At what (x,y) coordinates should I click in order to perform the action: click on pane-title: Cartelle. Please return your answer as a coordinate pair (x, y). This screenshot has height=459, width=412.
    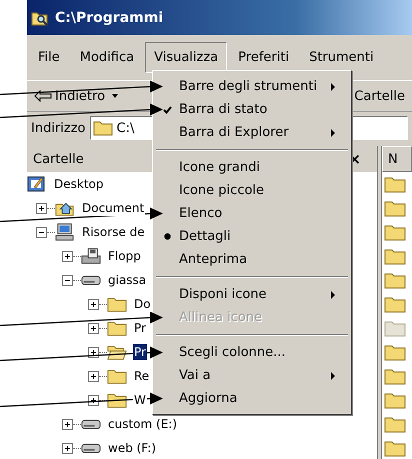
    Looking at the image, I should click on (58, 159).